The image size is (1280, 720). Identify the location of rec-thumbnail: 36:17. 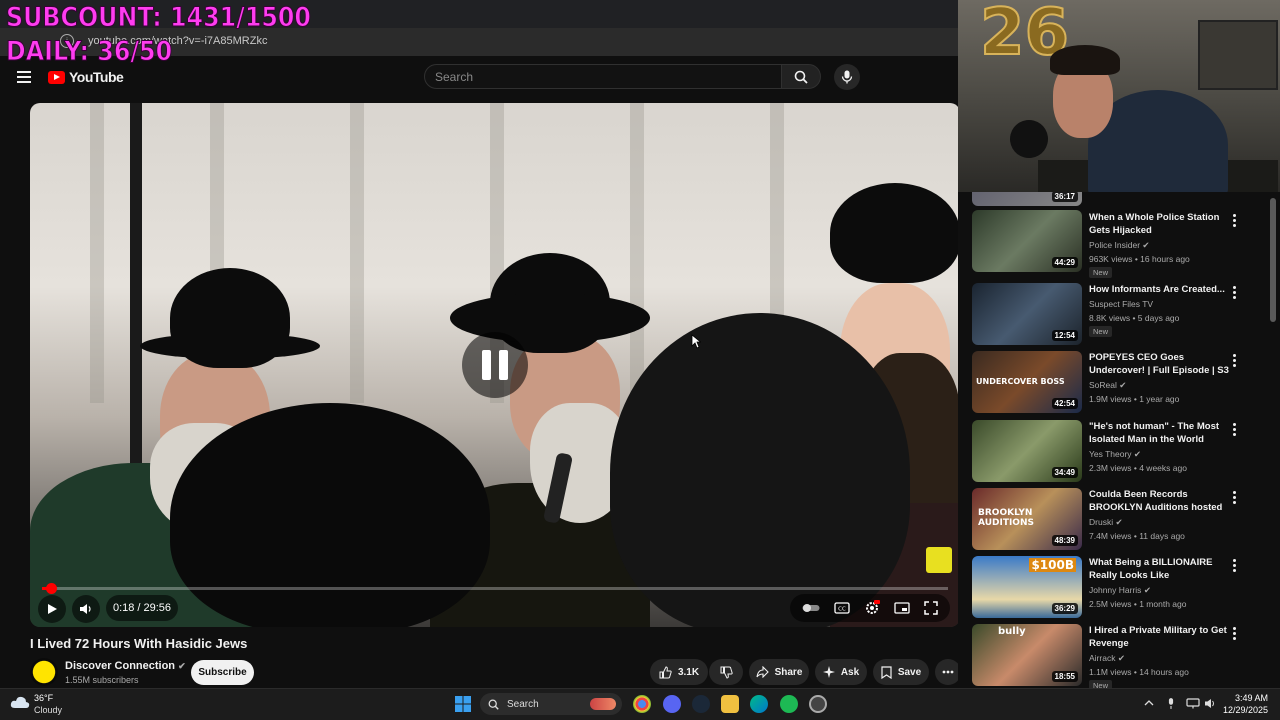
(1027, 199).